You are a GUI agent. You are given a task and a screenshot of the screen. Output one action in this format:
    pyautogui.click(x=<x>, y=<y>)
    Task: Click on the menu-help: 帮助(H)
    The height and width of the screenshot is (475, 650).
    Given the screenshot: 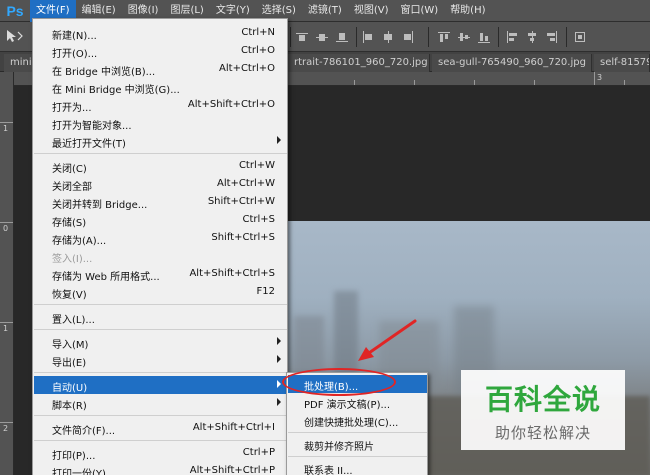 What is the action you would take?
    pyautogui.click(x=467, y=11)
    